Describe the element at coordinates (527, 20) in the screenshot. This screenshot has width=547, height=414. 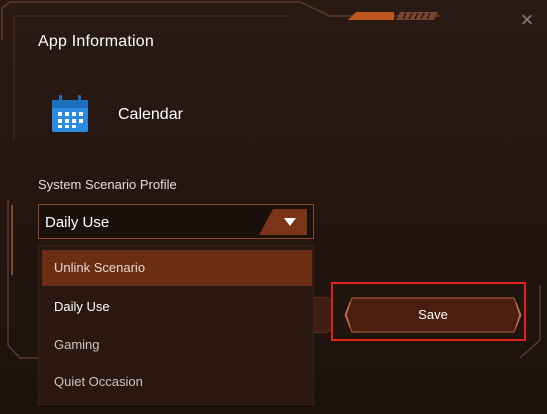
I see `close-icon: ×` at that location.